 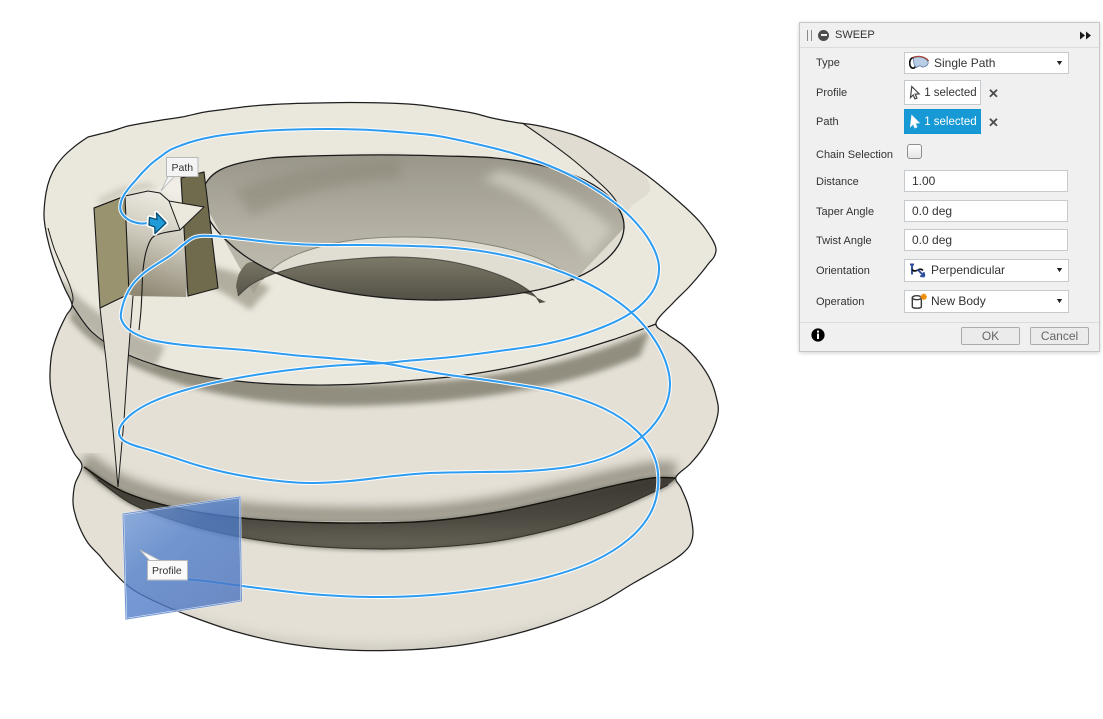 I want to click on svg-text: Profile, so click(x=167, y=571).